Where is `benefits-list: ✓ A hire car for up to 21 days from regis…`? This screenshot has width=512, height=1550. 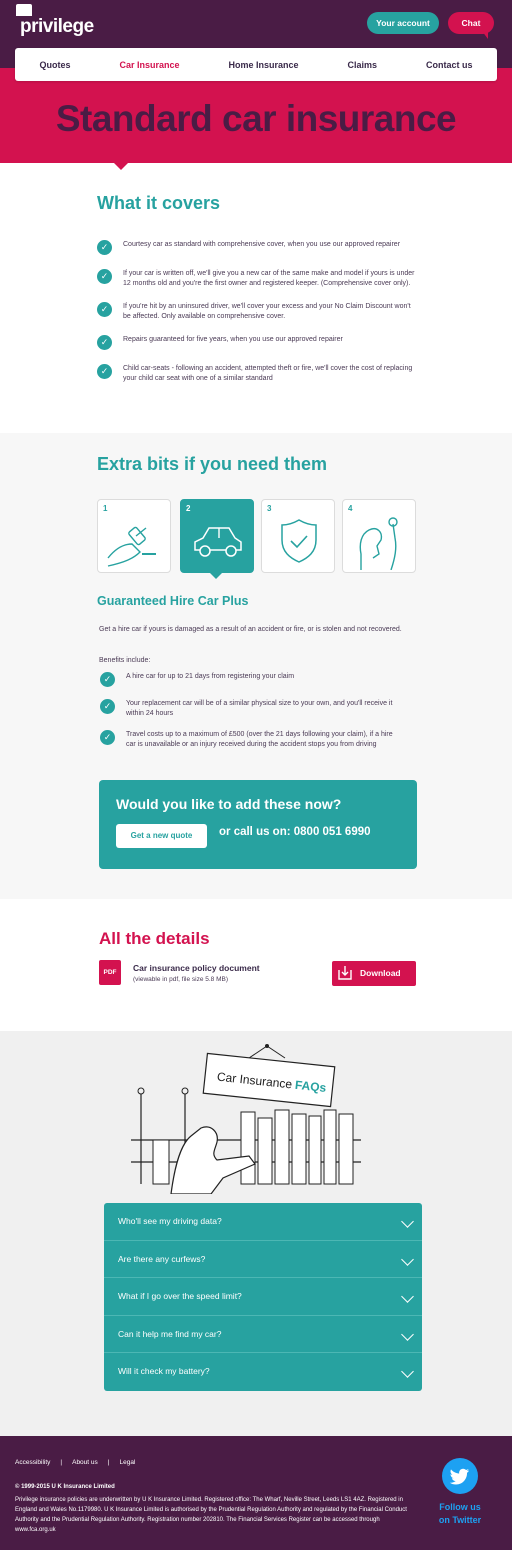 benefits-list: ✓ A hire car for up to 21 days from regis… is located at coordinates (250, 717).